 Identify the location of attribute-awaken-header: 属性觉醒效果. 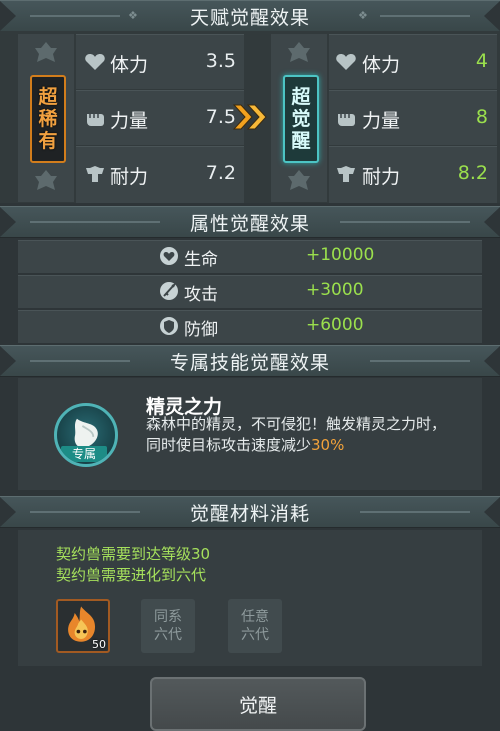
(250, 222).